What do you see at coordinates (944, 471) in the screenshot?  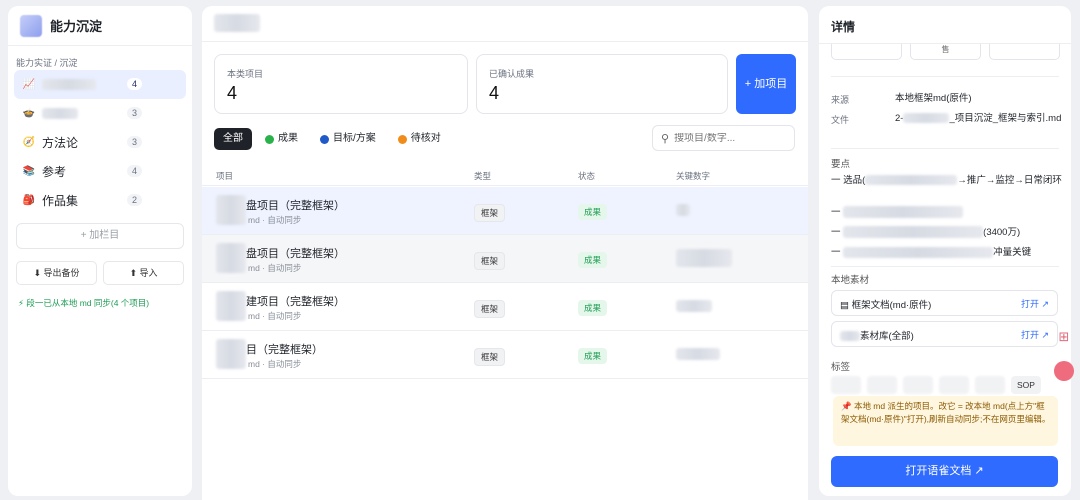 I see `open-yuque-button: 打开语雀文档 ↗` at bounding box center [944, 471].